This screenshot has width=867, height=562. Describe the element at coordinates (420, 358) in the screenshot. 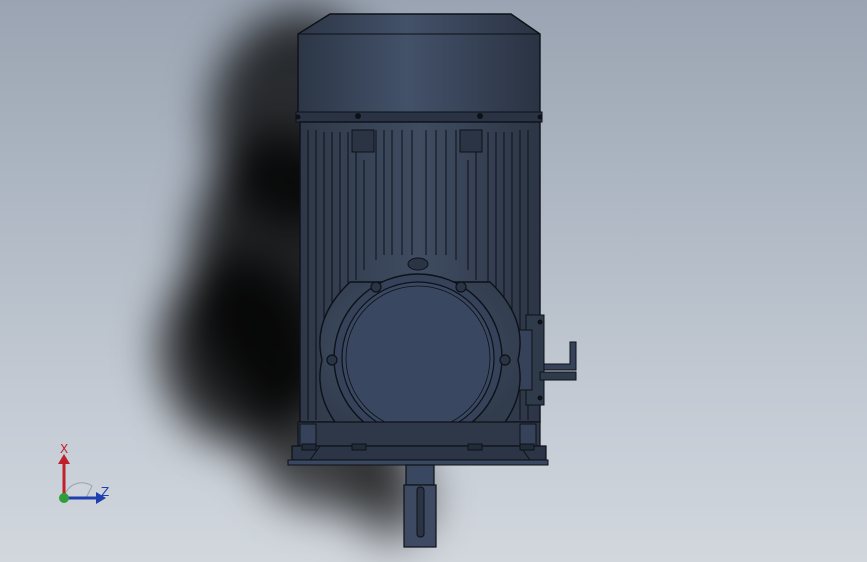

I see `end-shield-flange` at that location.